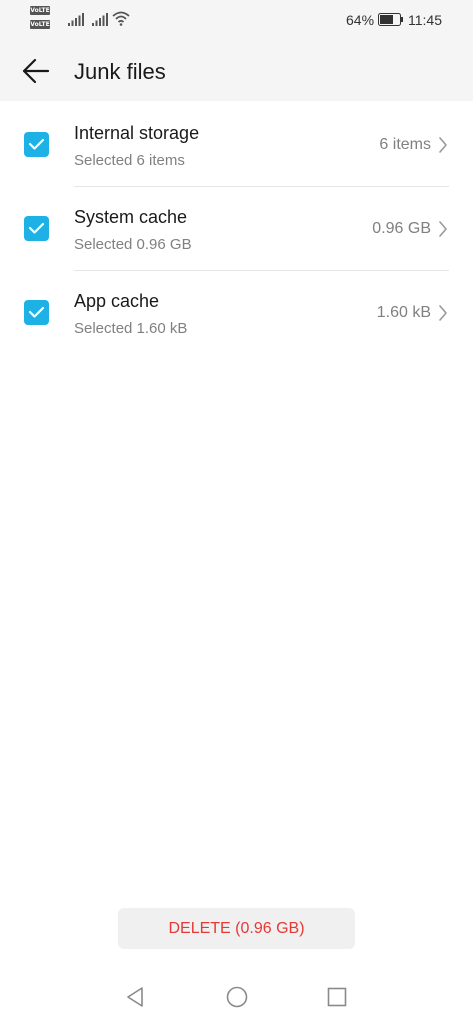 The image size is (473, 1024). What do you see at coordinates (425, 20) in the screenshot?
I see `clock: 11:45` at bounding box center [425, 20].